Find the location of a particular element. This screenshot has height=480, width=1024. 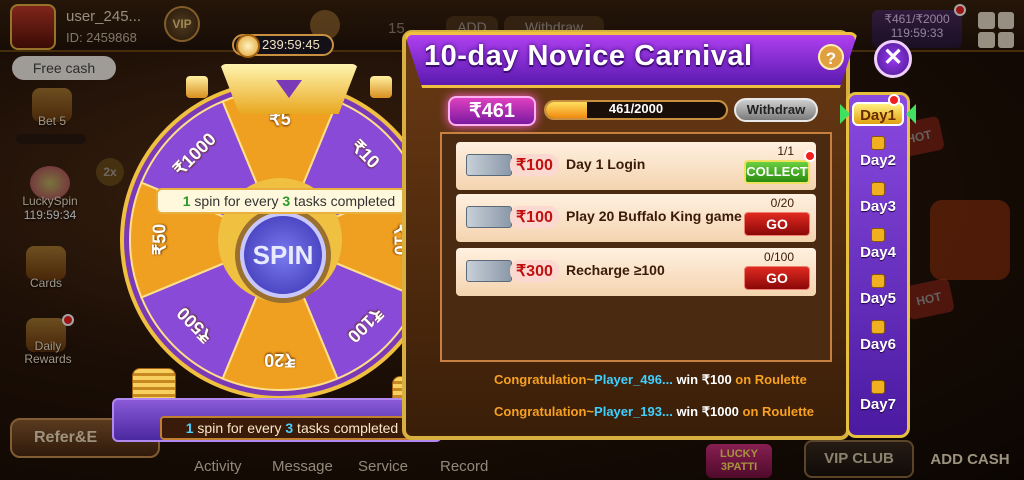

tab-day-7: Day7 is located at coordinates (878, 396).